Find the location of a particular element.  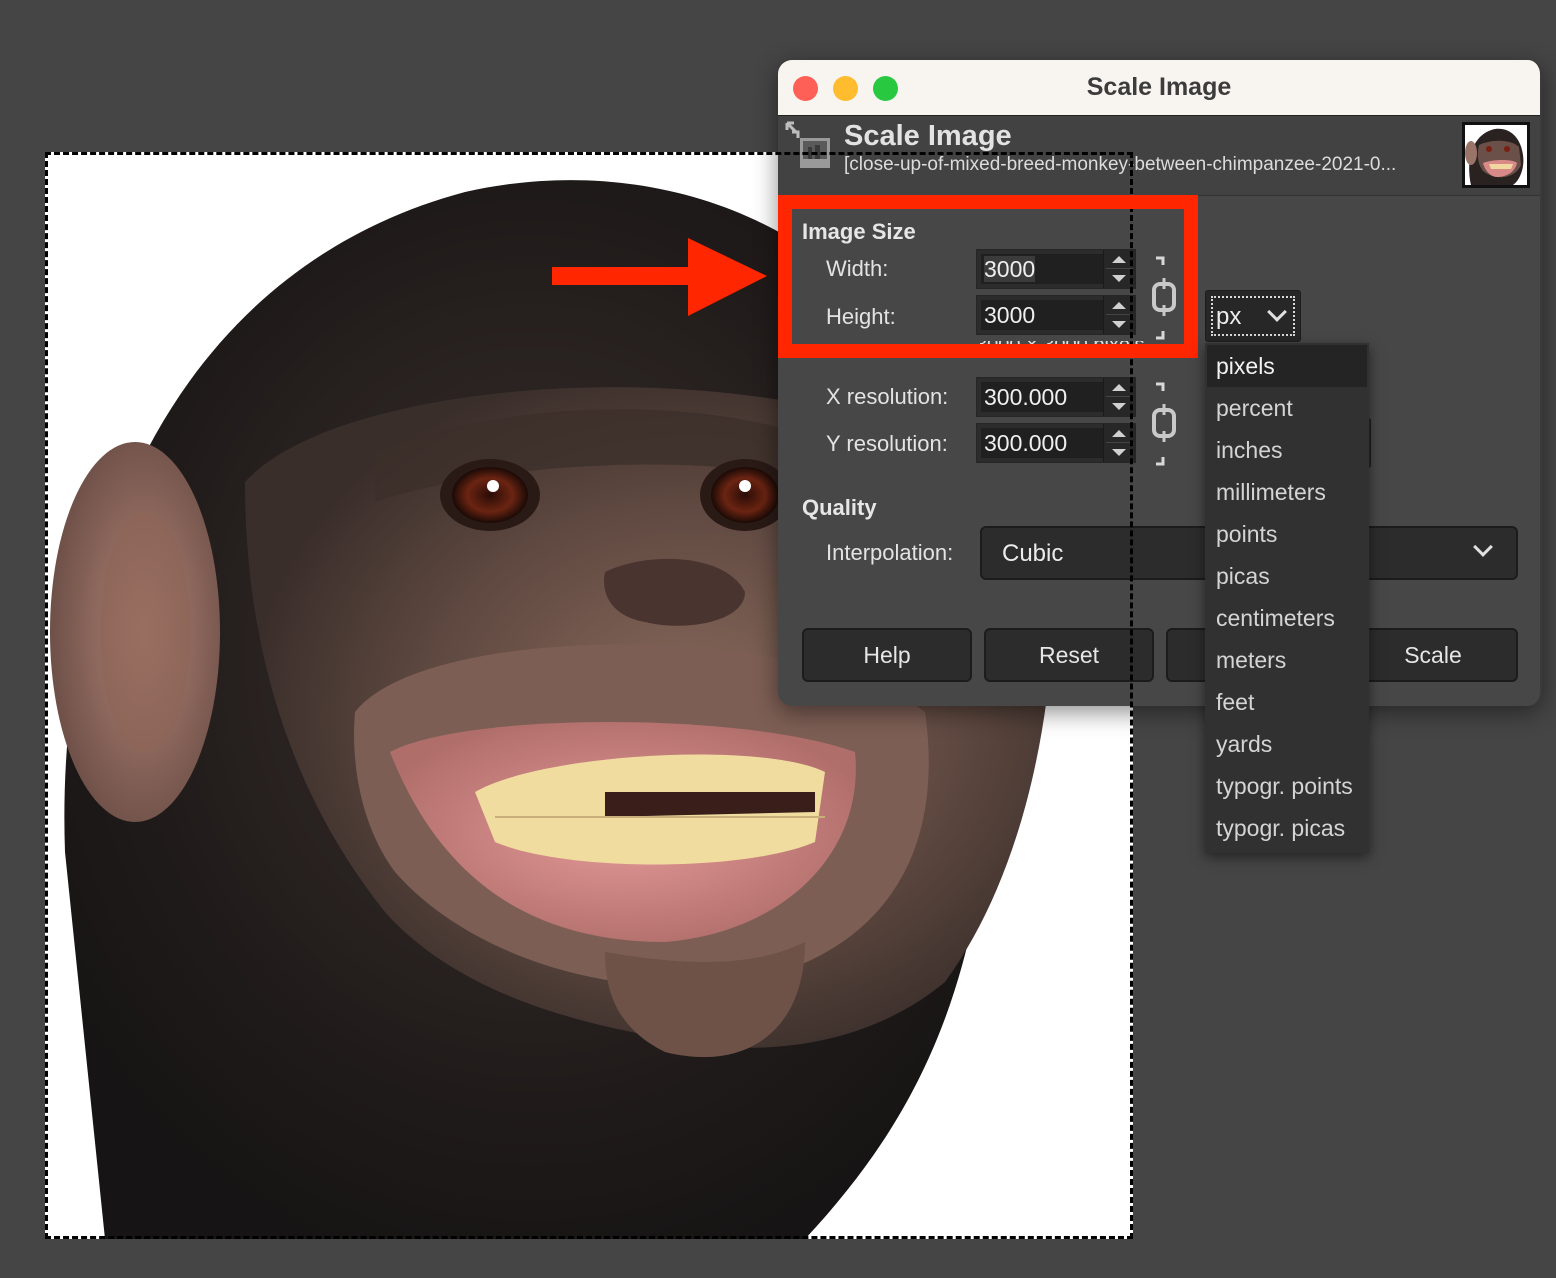

unit-value: px is located at coordinates (1229, 316).